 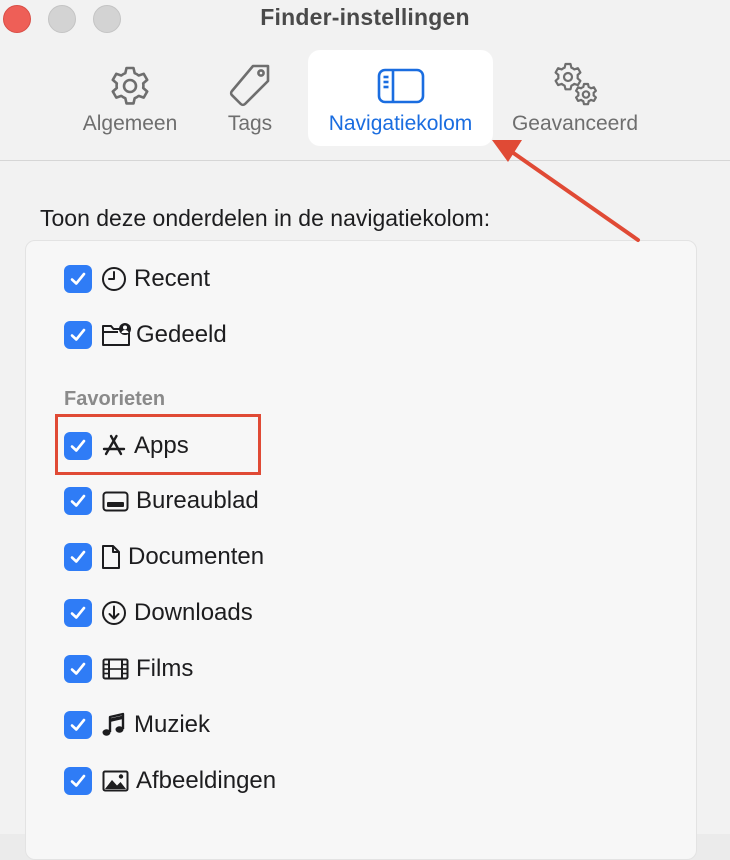 What do you see at coordinates (130, 123) in the screenshot?
I see `tab-label: Algemeen` at bounding box center [130, 123].